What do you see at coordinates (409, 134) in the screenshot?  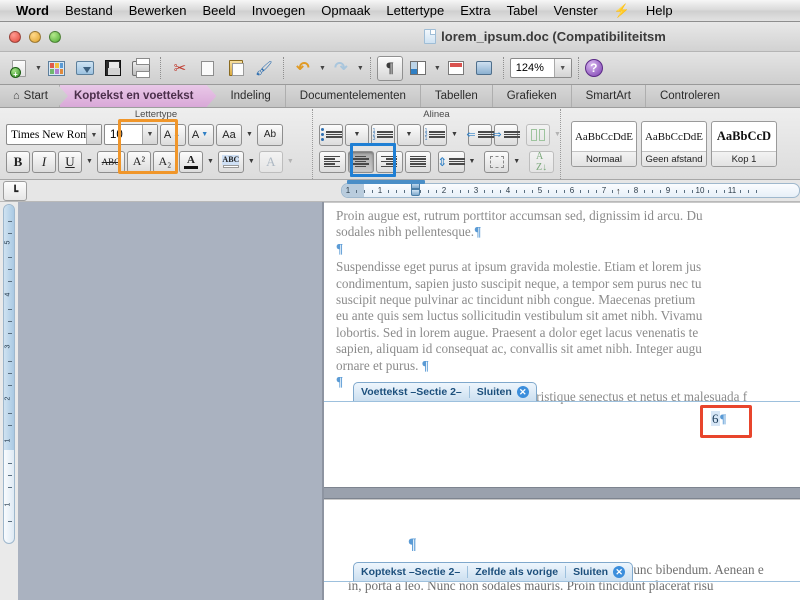 I see `numbering-dropdown: ▼` at bounding box center [409, 134].